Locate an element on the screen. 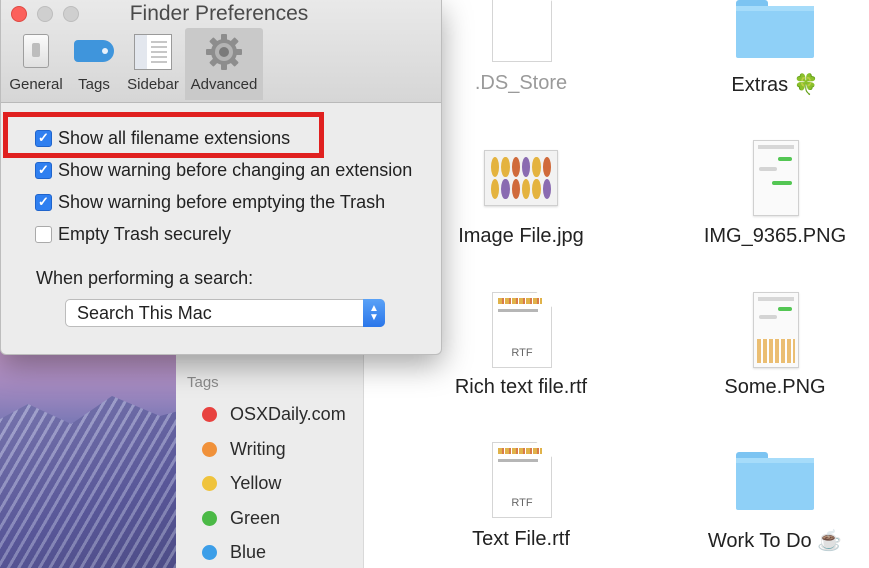  tag-label: Blue is located at coordinates (248, 551).